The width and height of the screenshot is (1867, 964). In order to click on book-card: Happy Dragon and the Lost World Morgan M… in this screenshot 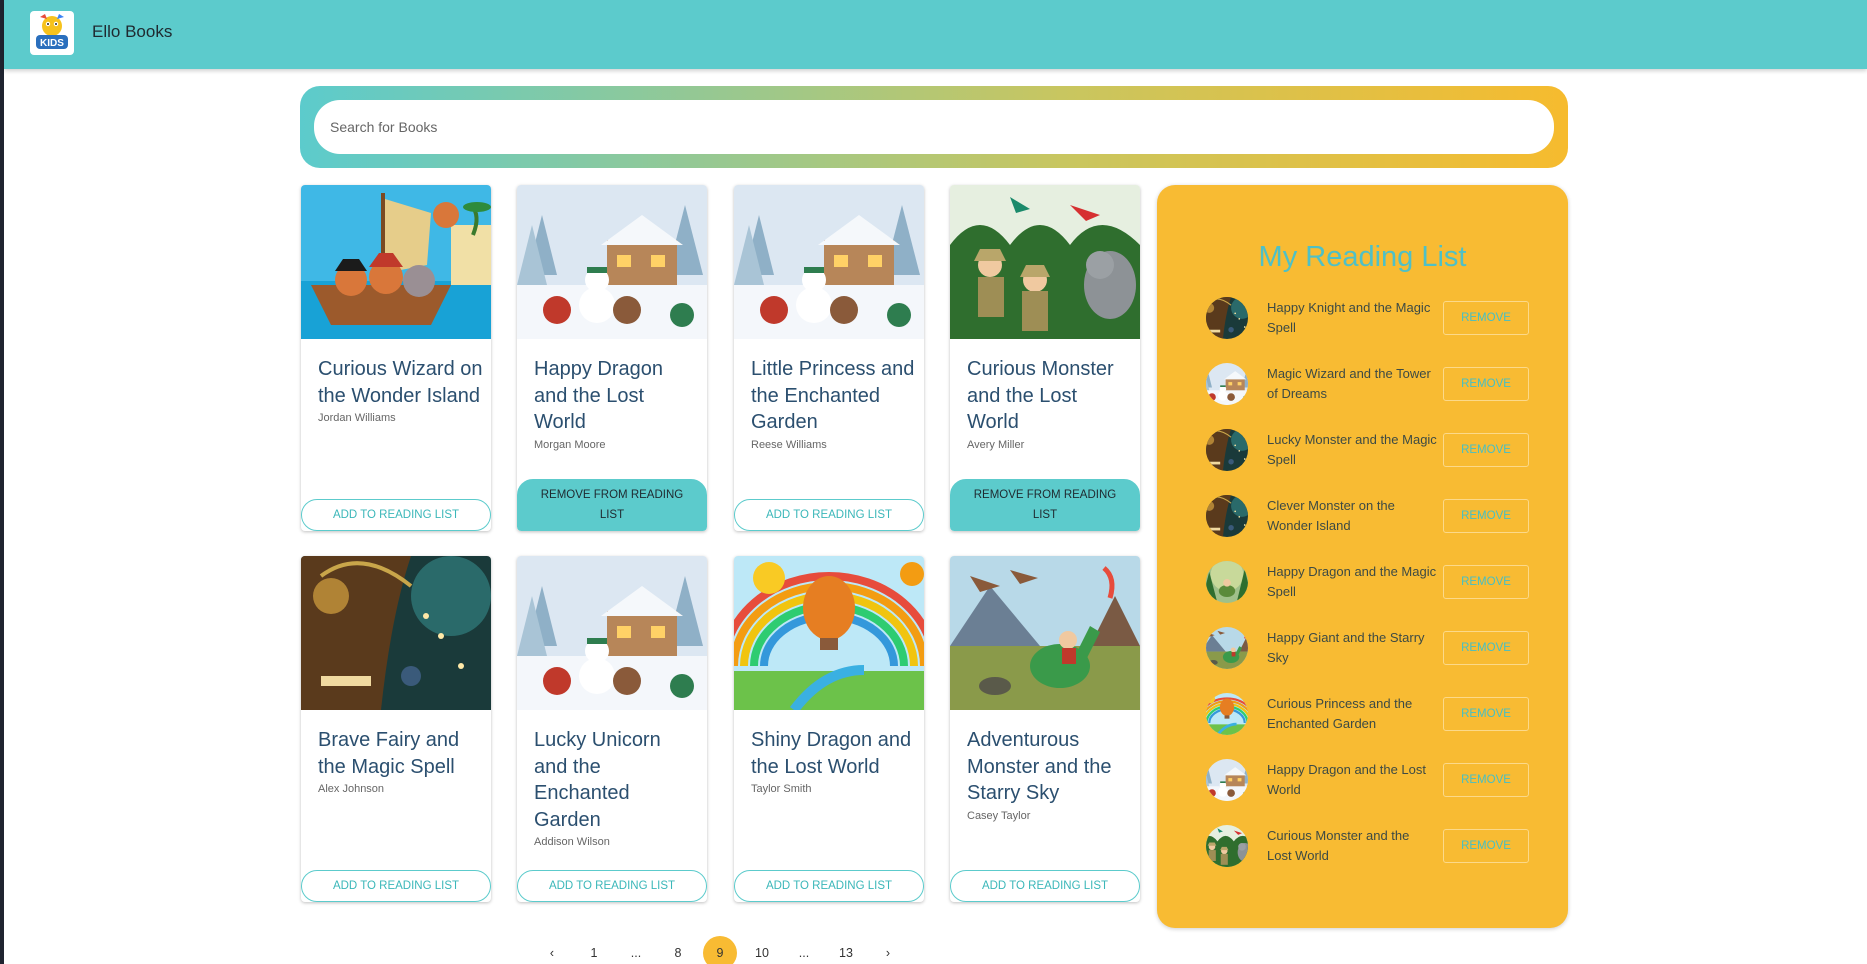, I will do `click(612, 358)`.